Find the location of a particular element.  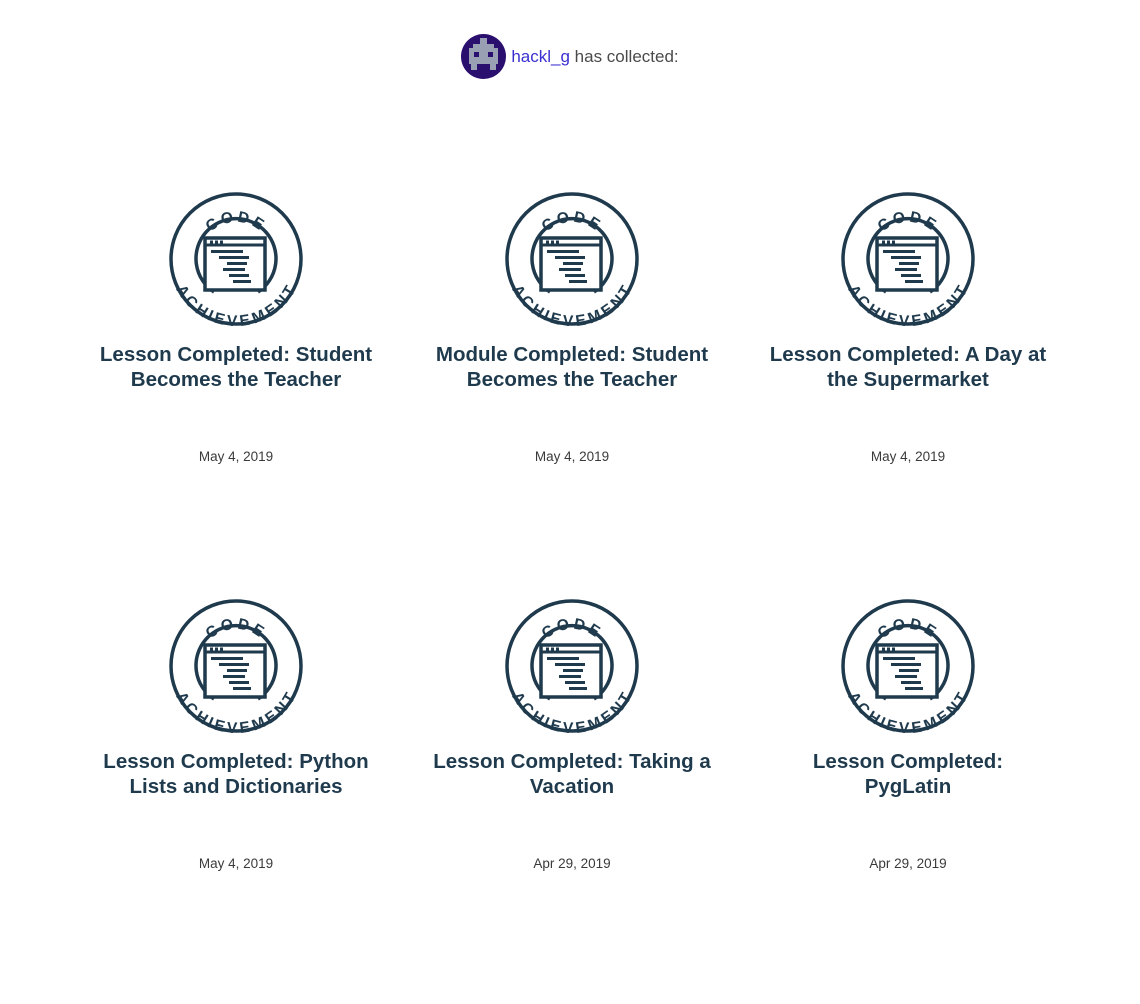

username-link: hackl_g is located at coordinates (540, 56).